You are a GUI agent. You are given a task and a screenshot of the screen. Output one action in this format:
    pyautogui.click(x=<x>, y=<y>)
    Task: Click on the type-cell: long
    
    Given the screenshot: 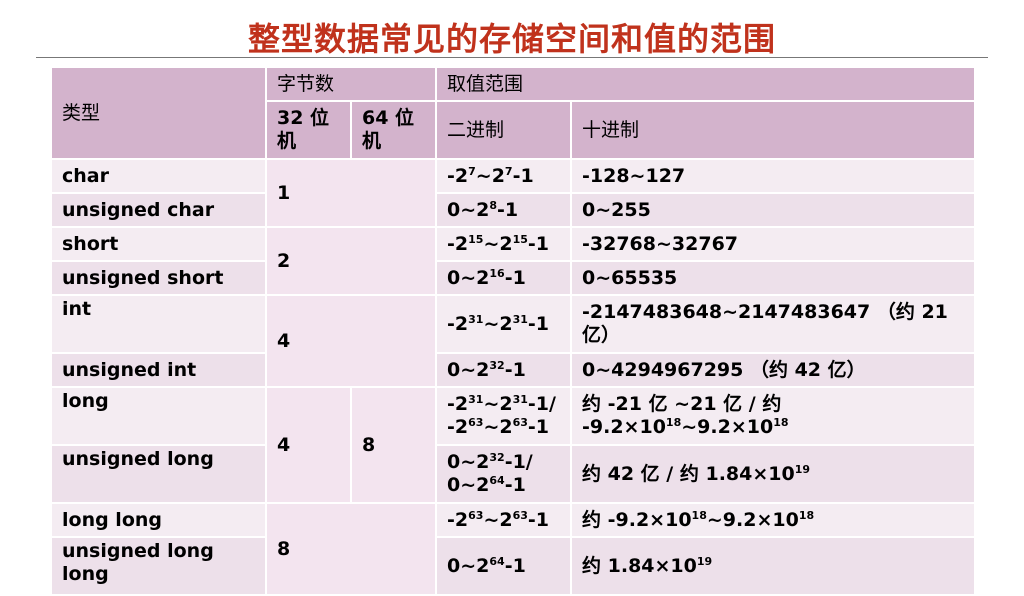 What is the action you would take?
    pyautogui.click(x=158, y=416)
    